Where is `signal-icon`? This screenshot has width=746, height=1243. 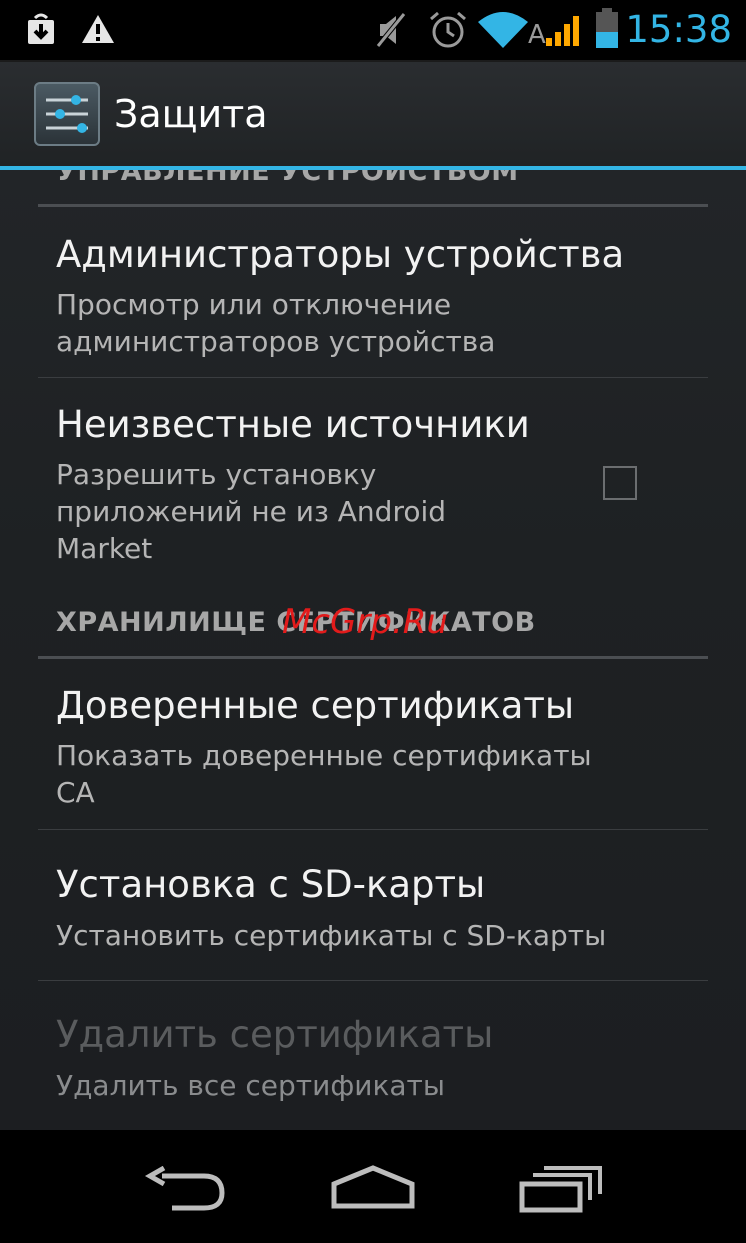
signal-icon is located at coordinates (562, 31).